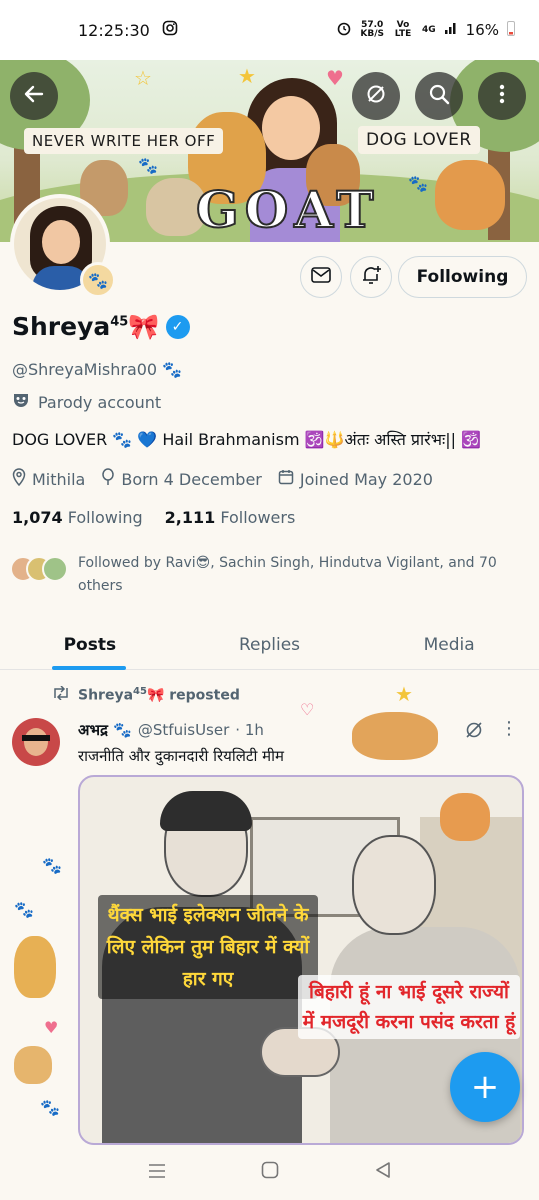 The height and width of the screenshot is (1200, 539). What do you see at coordinates (383, 1172) in the screenshot?
I see `back-nav-button` at bounding box center [383, 1172].